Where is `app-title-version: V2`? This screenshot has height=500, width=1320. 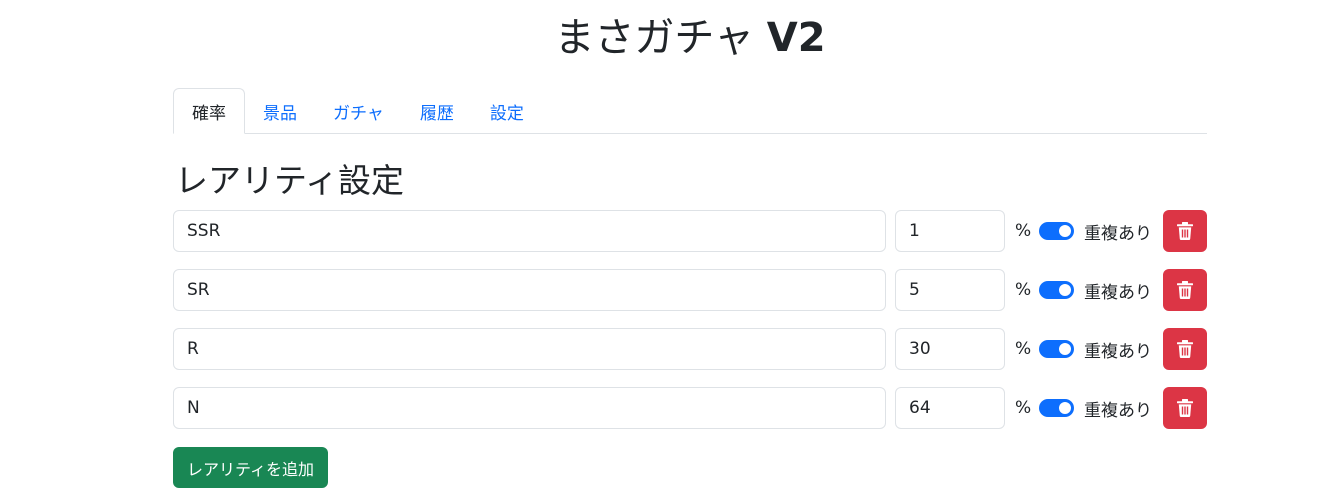 app-title-version: V2 is located at coordinates (796, 38).